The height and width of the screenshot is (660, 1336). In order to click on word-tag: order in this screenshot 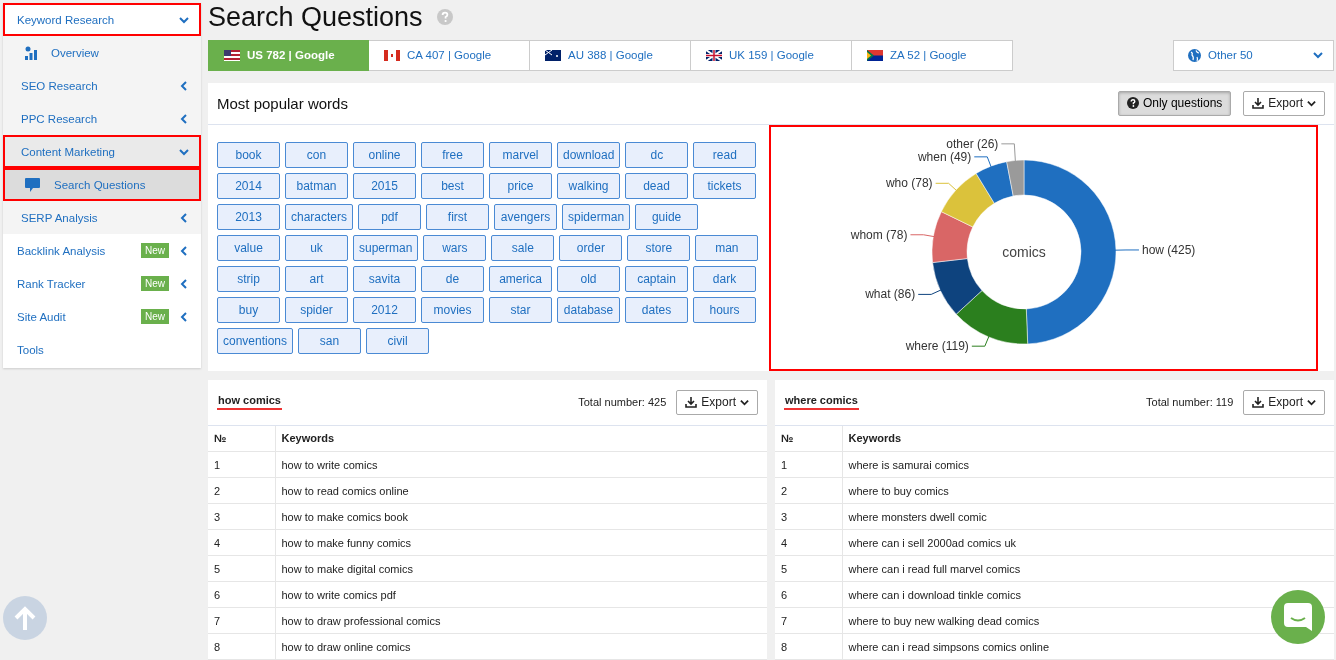, I will do `click(591, 247)`.